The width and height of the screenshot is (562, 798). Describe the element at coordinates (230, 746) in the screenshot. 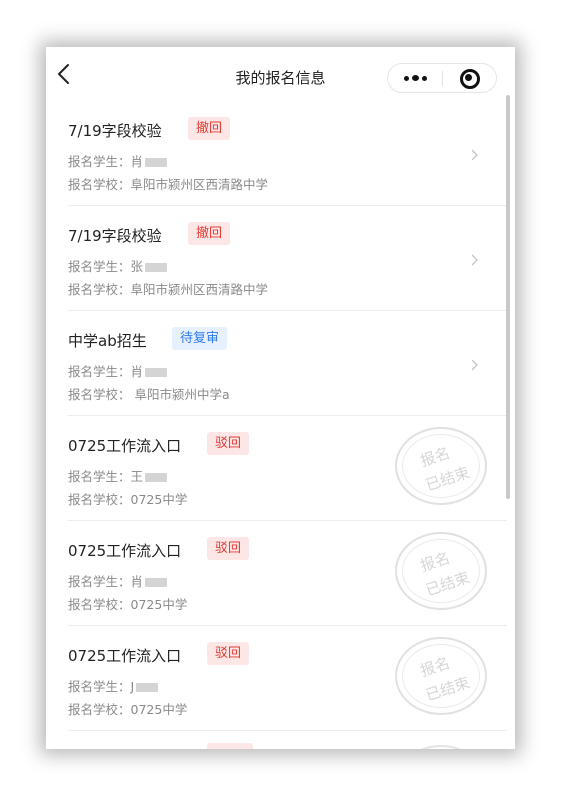

I see `status-badge-partial` at that location.